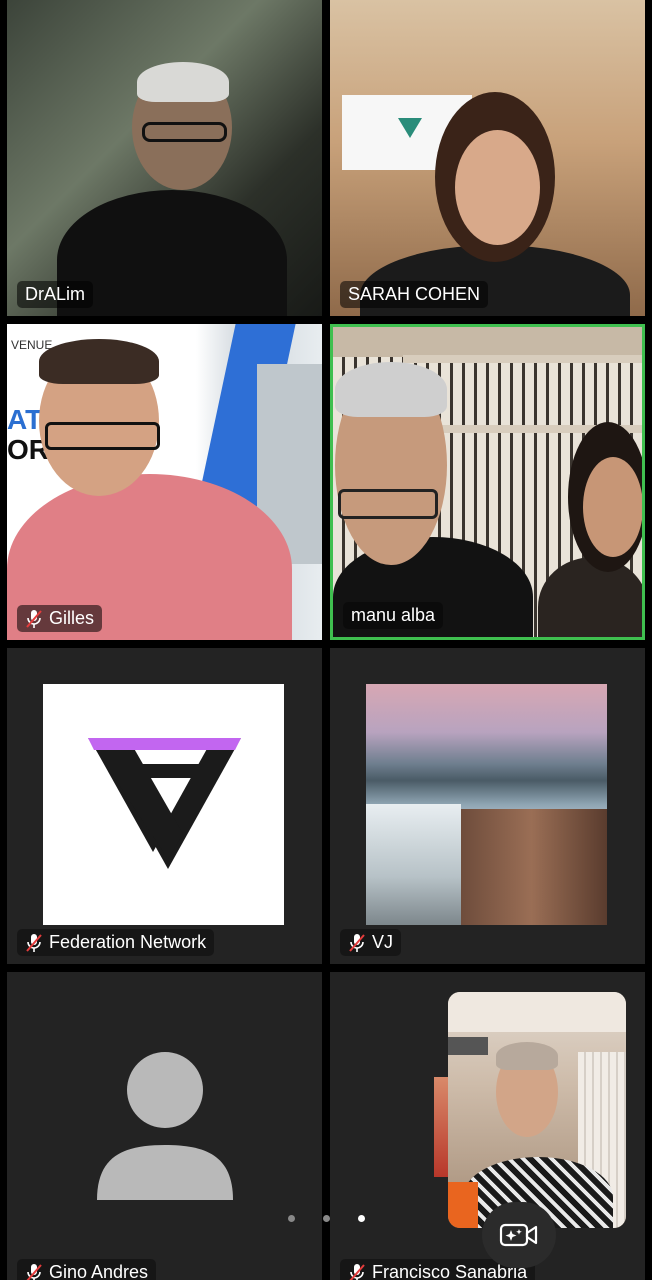  I want to click on federation-logo-icon, so click(164, 803).